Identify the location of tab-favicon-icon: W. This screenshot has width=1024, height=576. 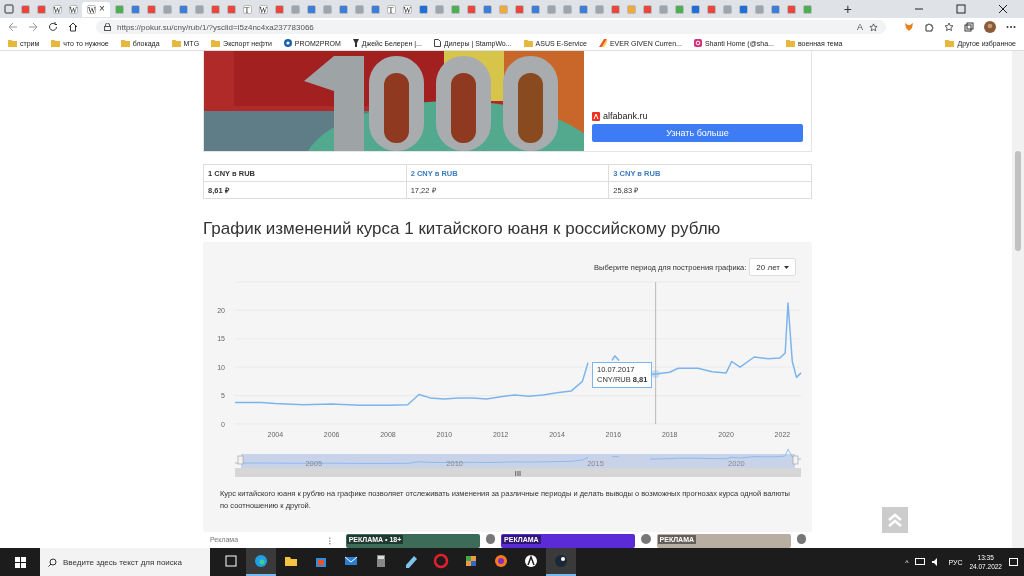
(92, 9).